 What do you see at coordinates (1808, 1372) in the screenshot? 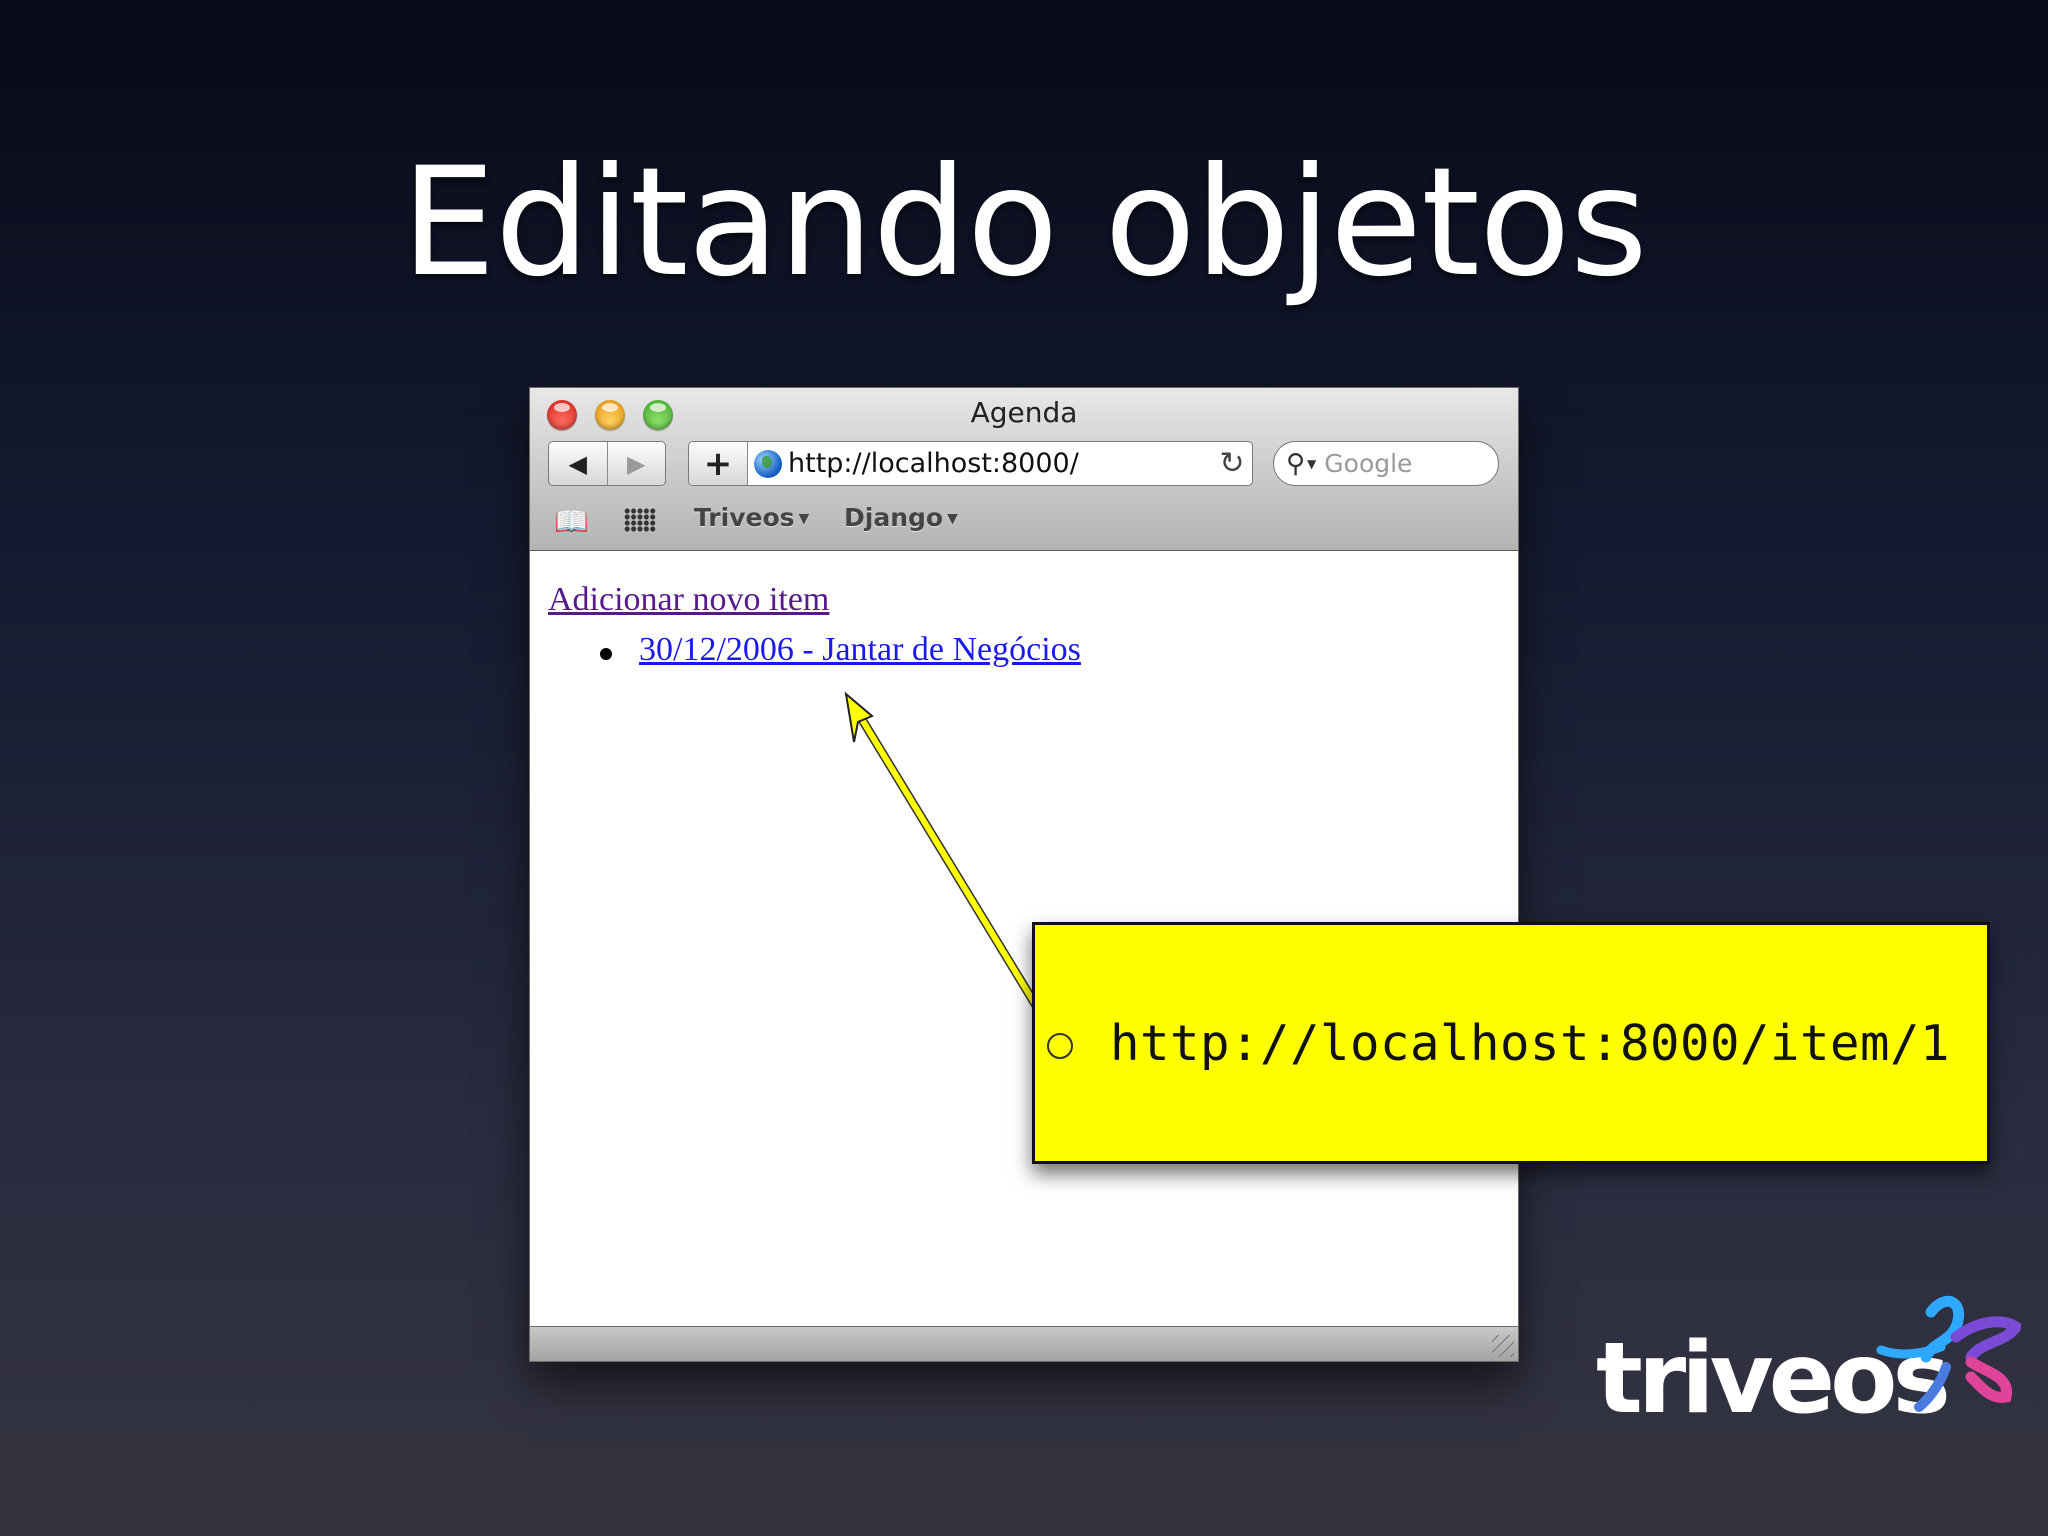
I see `triveos-logo: triveos` at bounding box center [1808, 1372].